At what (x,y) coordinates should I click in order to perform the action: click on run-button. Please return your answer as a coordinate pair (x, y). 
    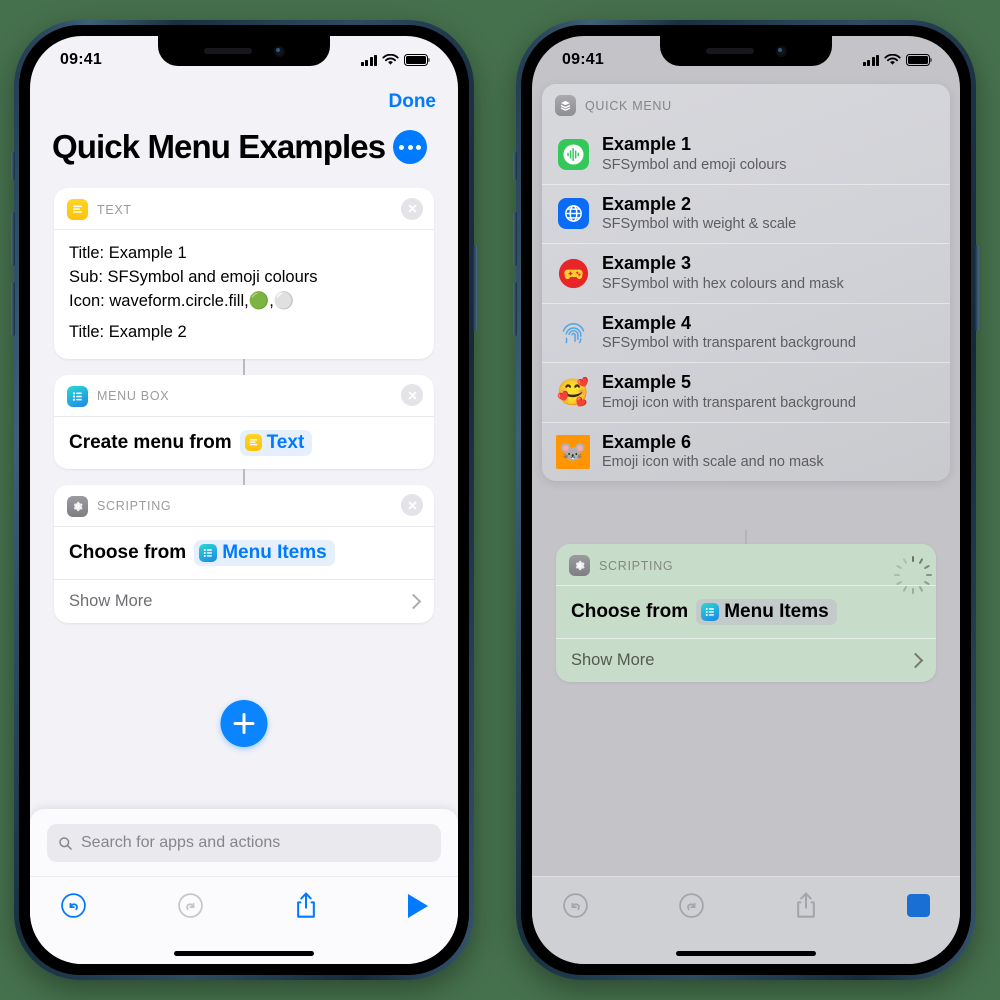
    Looking at the image, I should click on (418, 905).